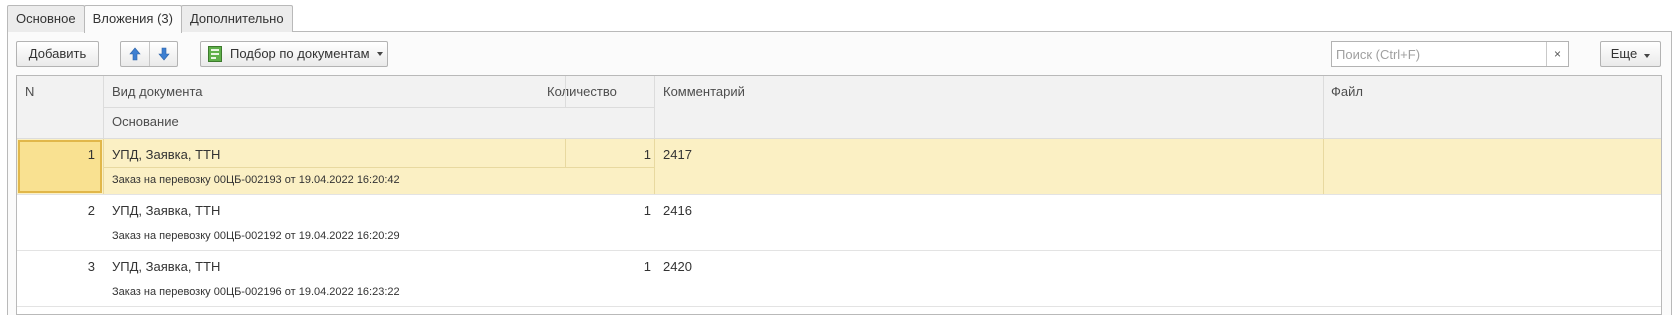 This screenshot has height=315, width=1680. I want to click on row-comment: 2417, so click(677, 154).